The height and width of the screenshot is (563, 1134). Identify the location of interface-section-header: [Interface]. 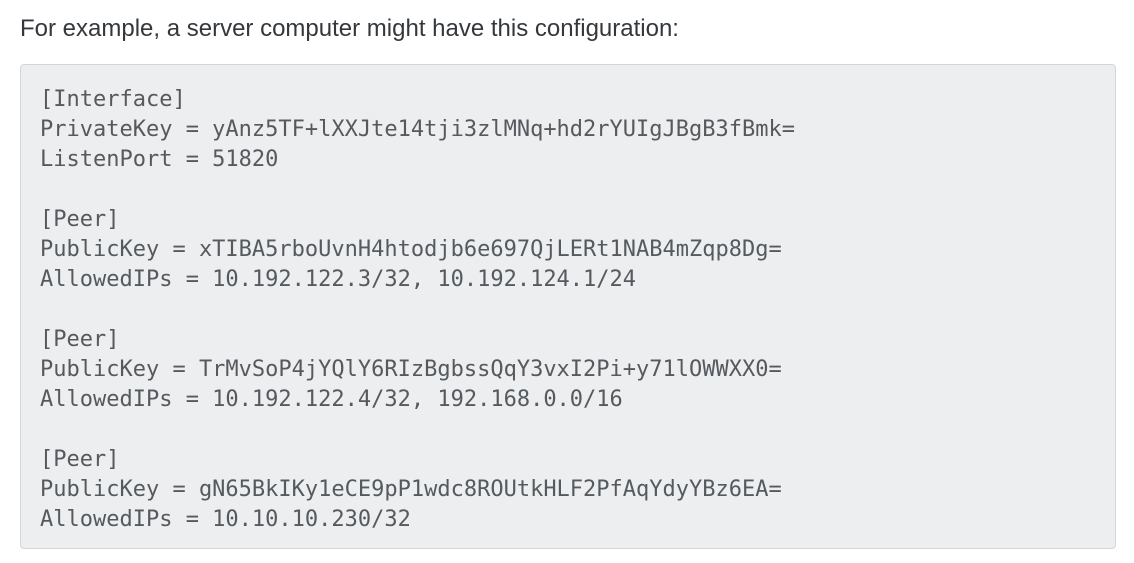
(113, 99).